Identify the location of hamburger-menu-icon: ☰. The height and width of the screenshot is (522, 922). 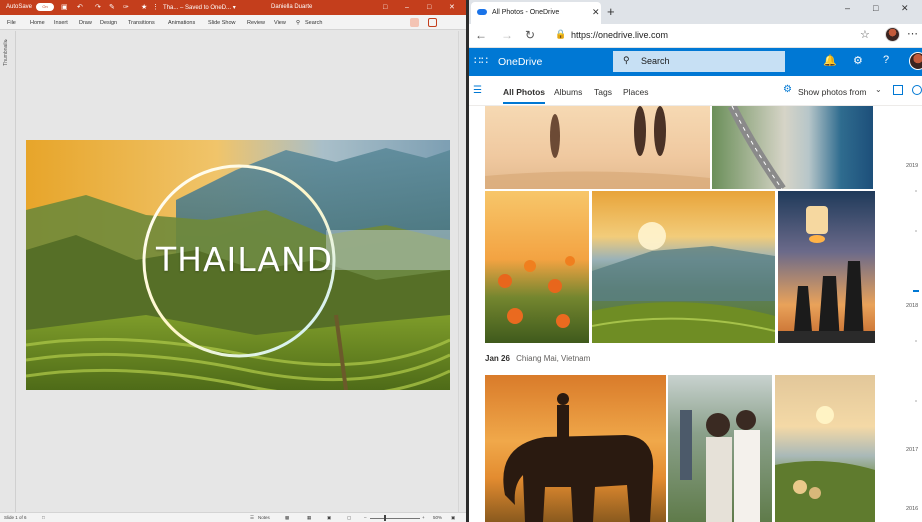
(477, 90).